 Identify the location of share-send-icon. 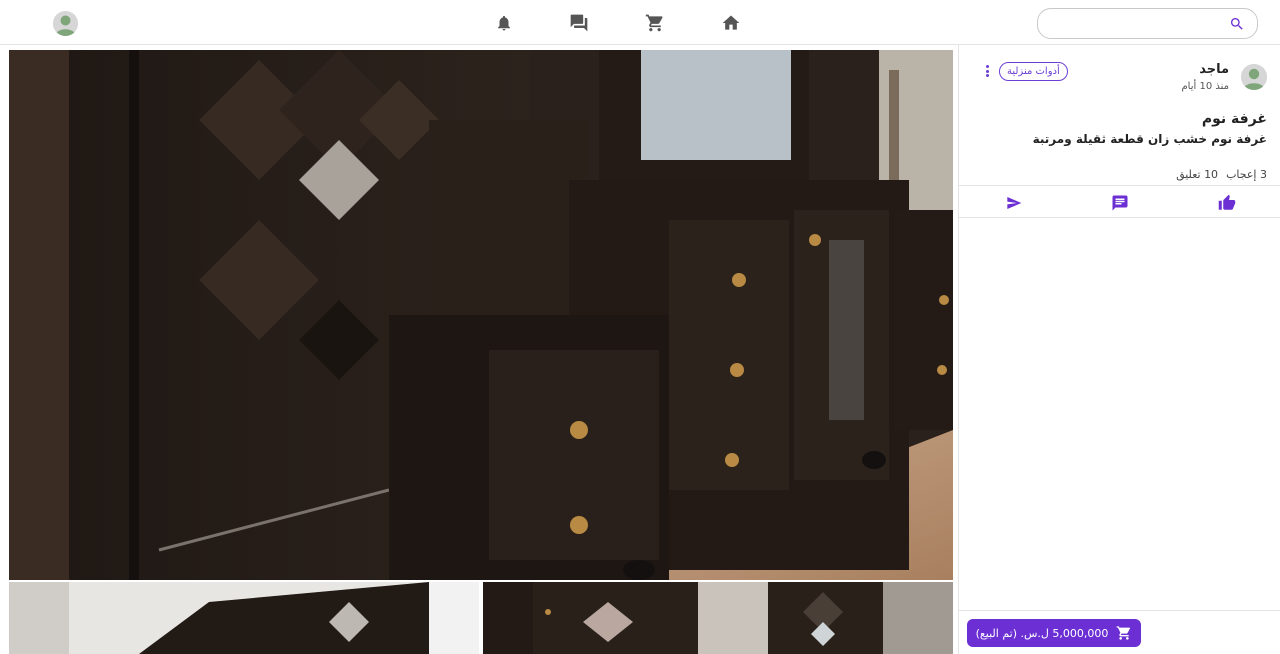
(1014, 203).